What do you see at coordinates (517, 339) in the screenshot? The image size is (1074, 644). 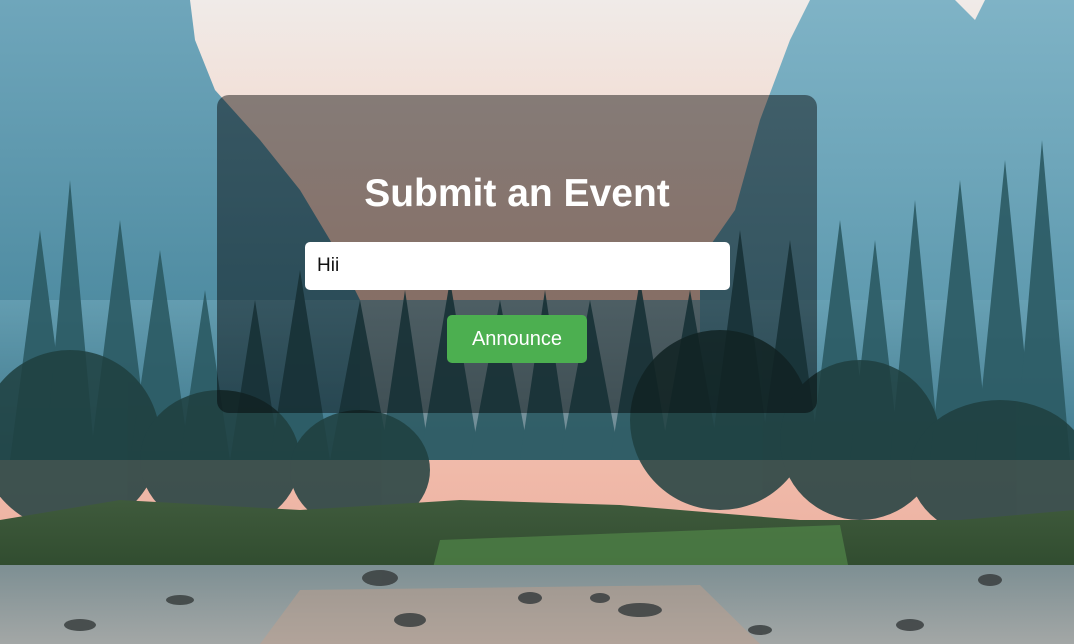 I see `announce-button: Announce` at bounding box center [517, 339].